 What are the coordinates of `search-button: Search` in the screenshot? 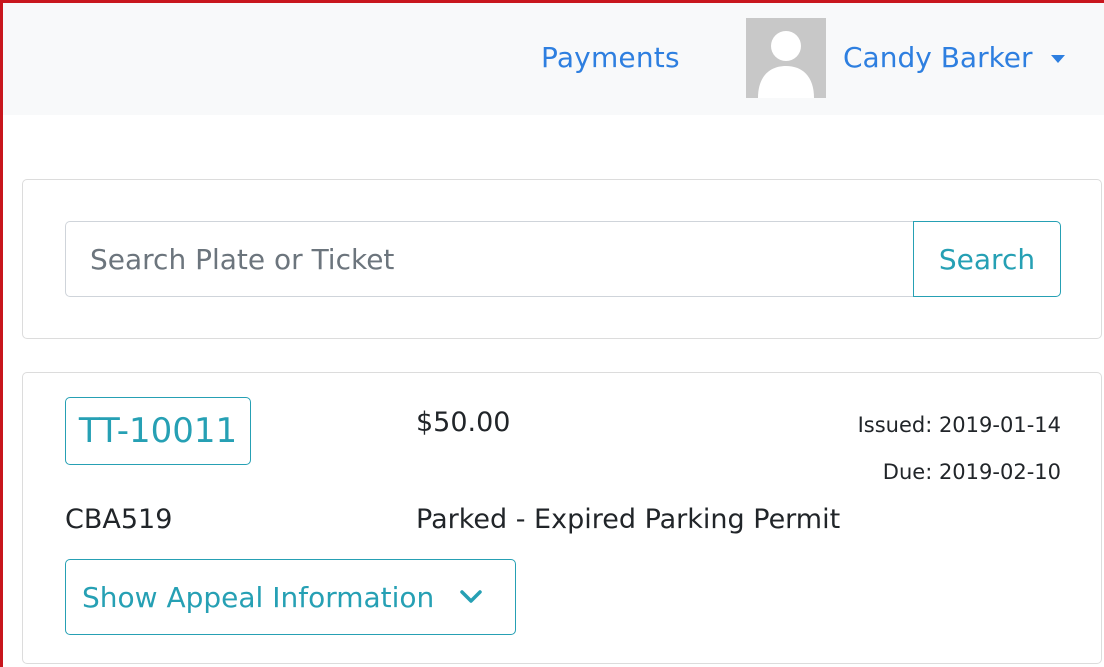 It's located at (987, 259).